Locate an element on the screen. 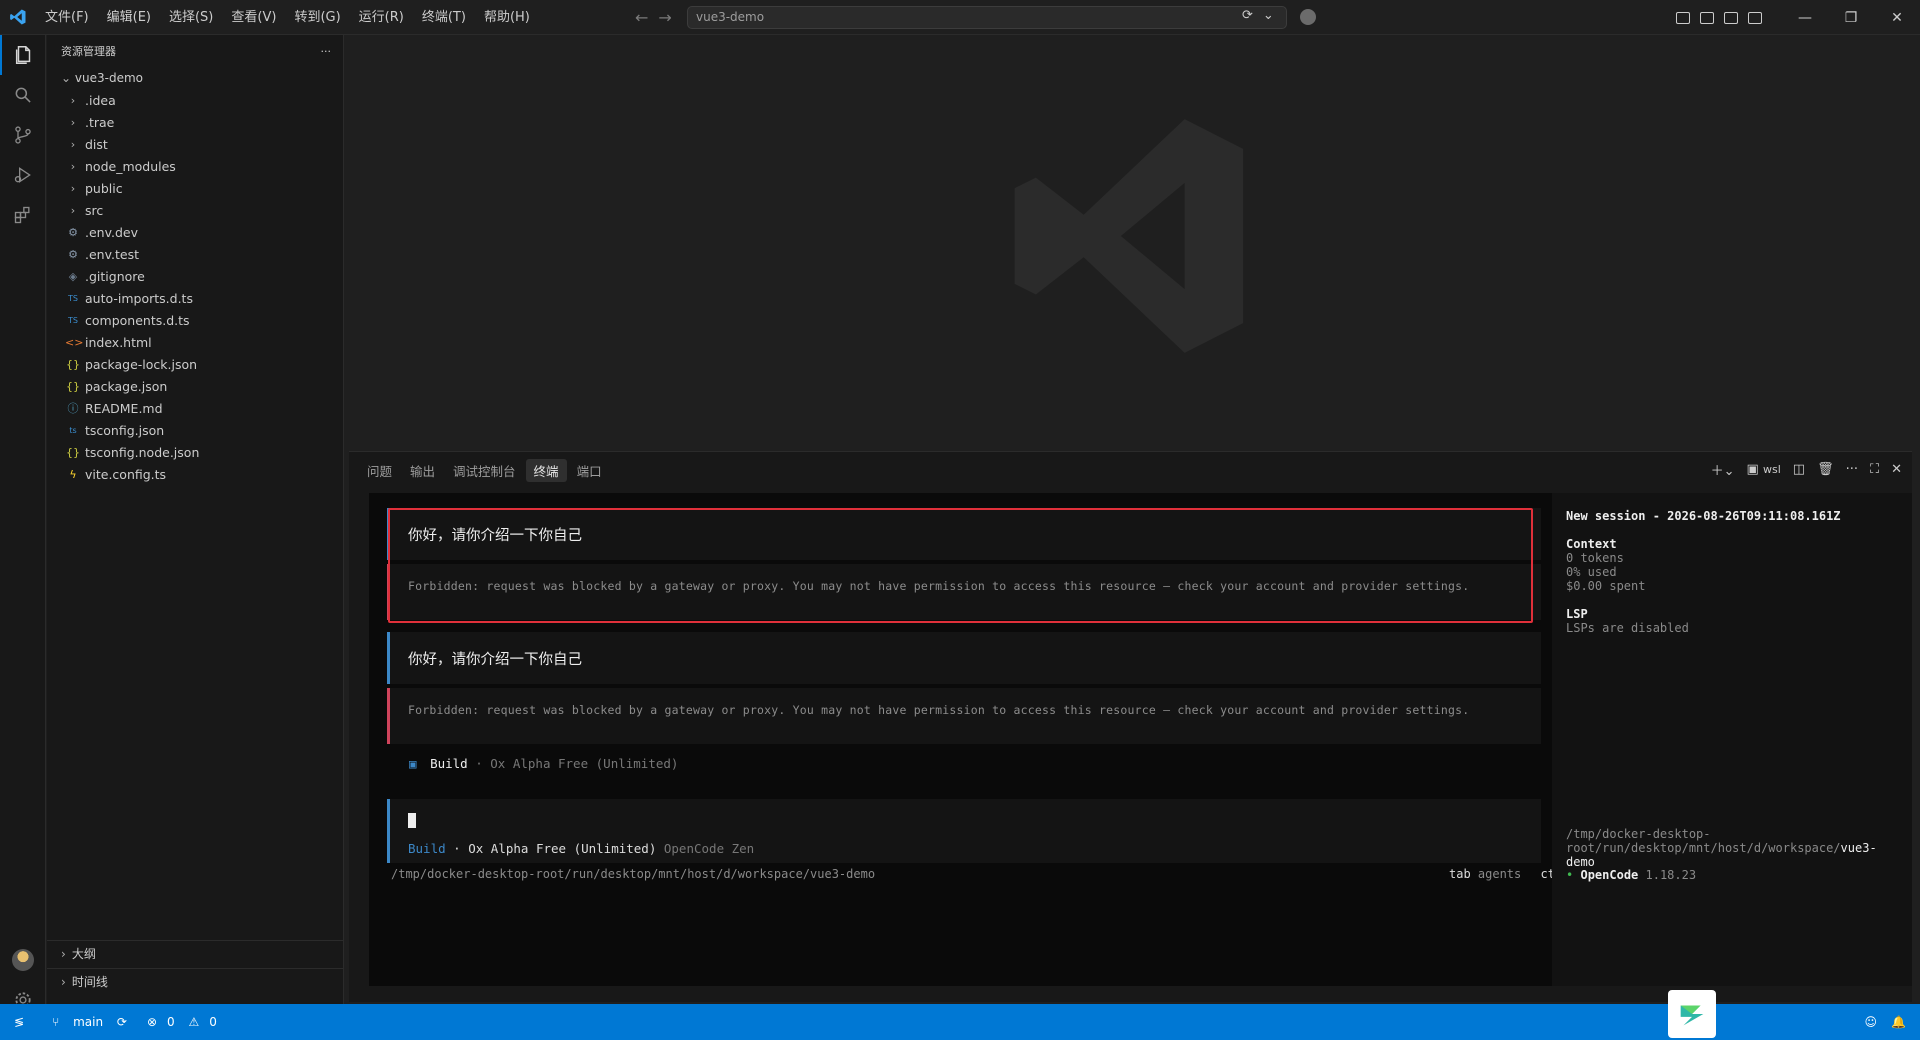 The width and height of the screenshot is (1920, 1040). file-item: ⓘ README.md is located at coordinates (195, 408).